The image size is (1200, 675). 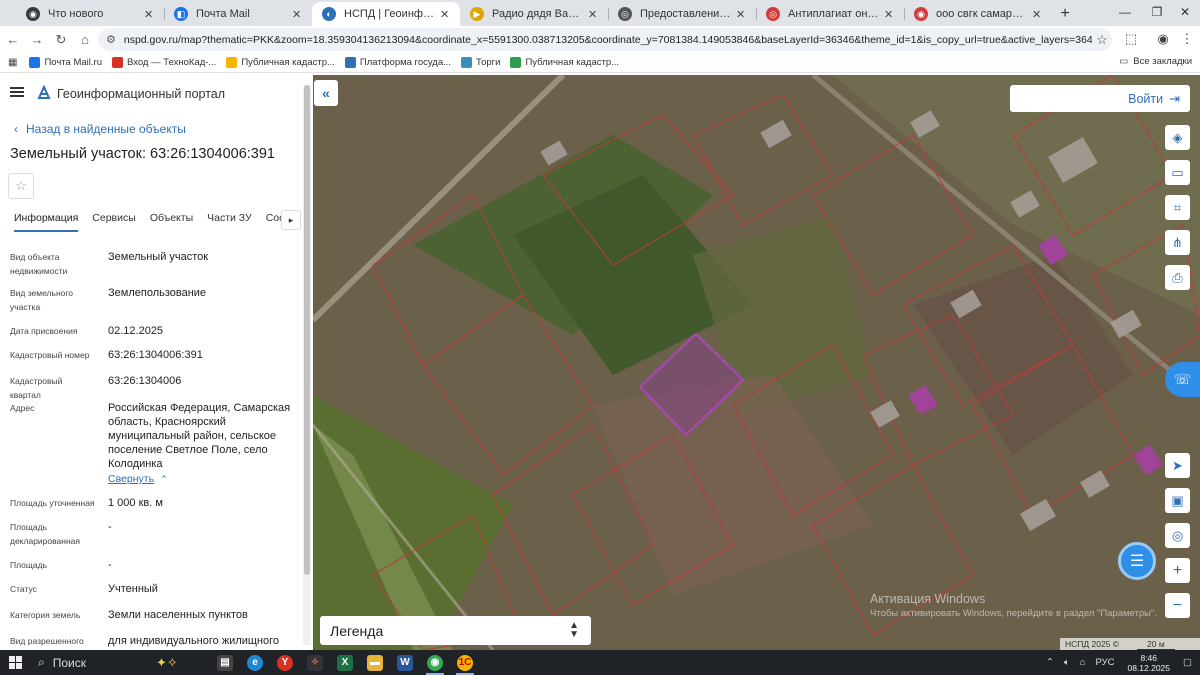 I want to click on chrome-icon: ◉, so click(x=435, y=662).